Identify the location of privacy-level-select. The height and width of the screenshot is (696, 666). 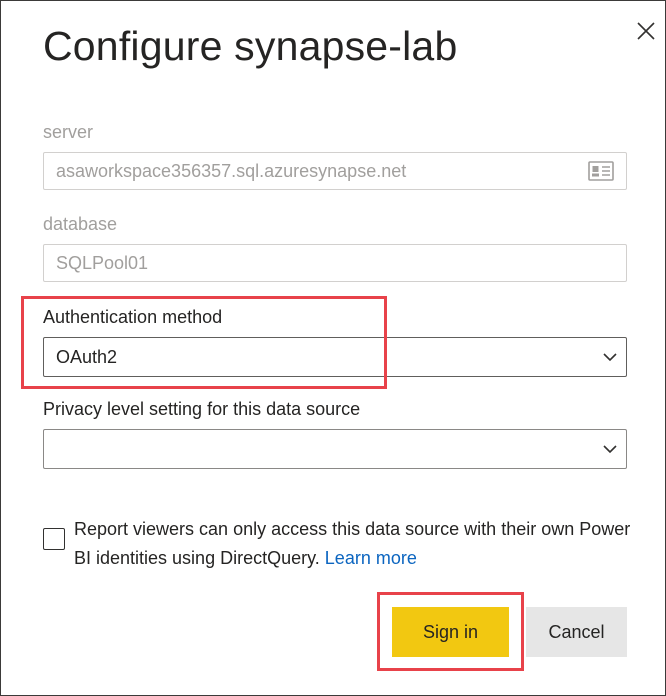
(335, 449).